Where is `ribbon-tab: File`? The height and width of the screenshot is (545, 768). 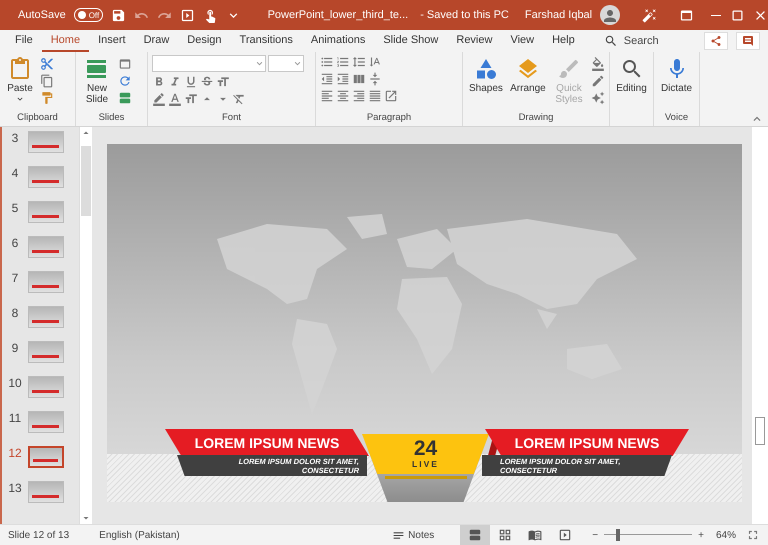
ribbon-tab: File is located at coordinates (24, 41).